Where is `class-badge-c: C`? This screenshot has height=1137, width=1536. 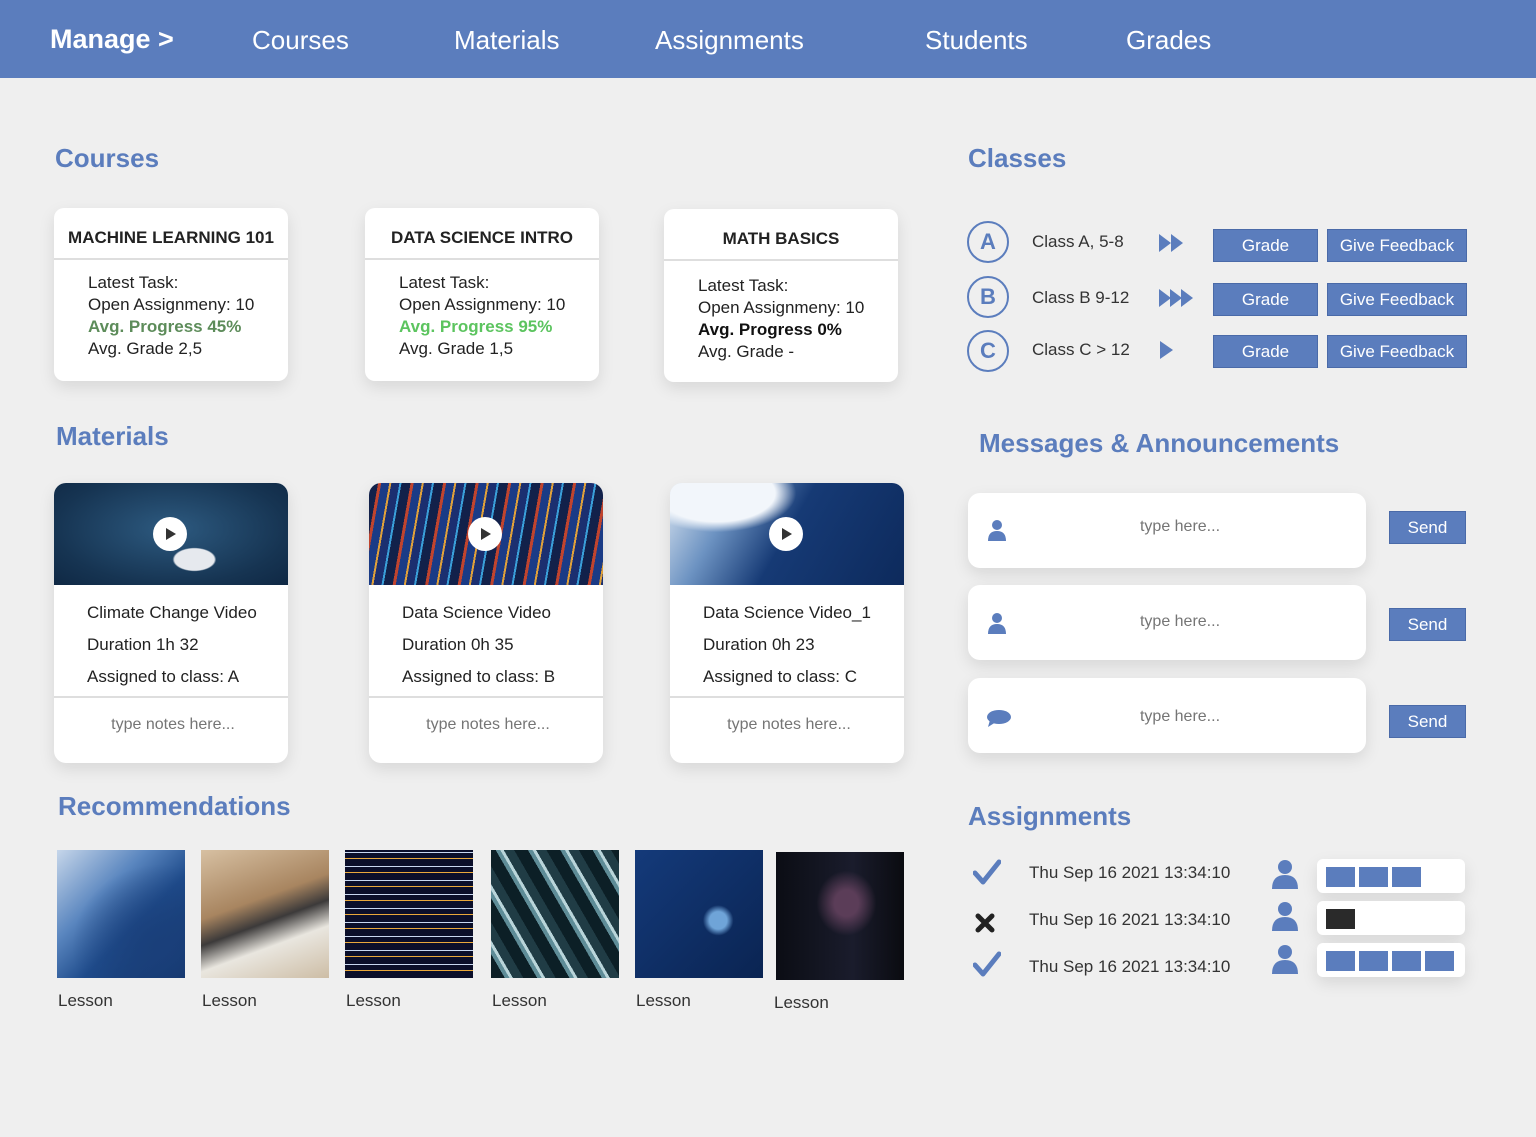 class-badge-c: C is located at coordinates (988, 351).